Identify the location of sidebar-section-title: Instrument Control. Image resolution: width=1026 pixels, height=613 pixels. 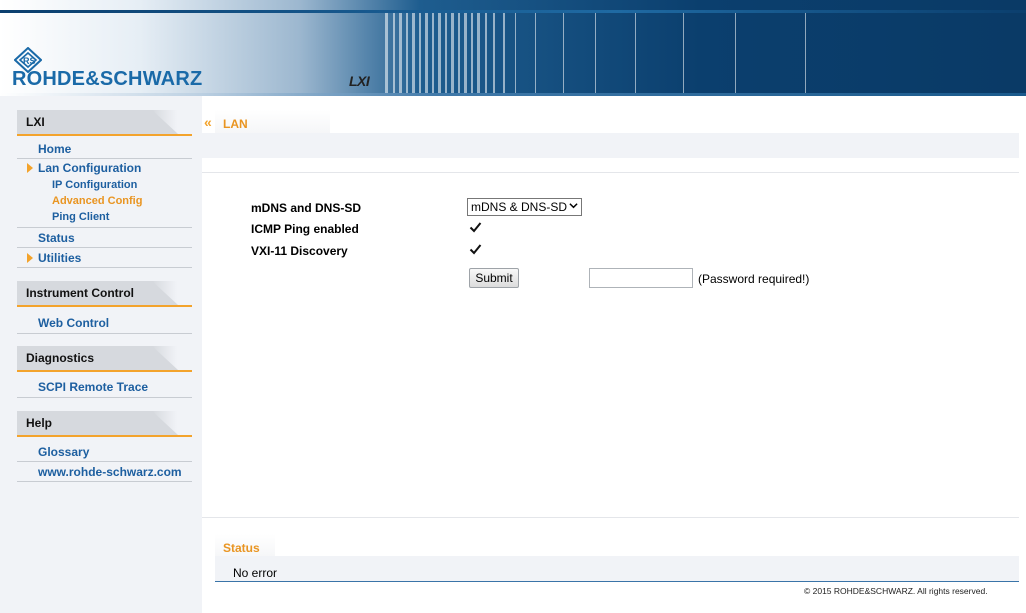
(80, 293).